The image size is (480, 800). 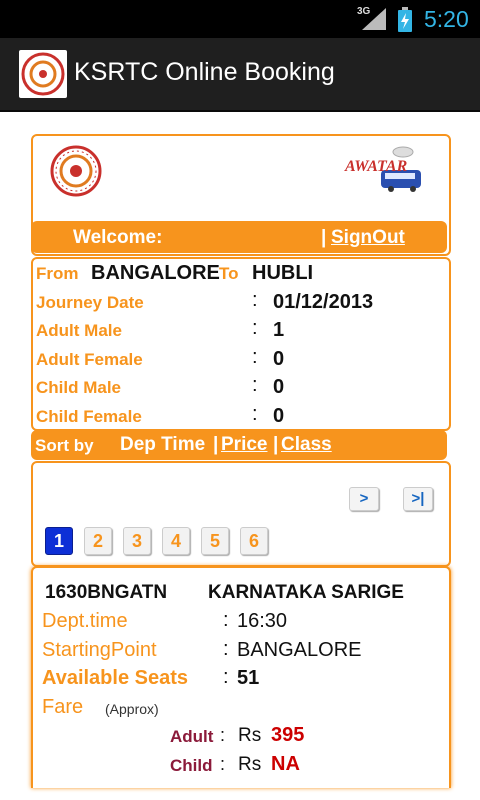 I want to click on adult-fare-value: 395, so click(x=288, y=735).